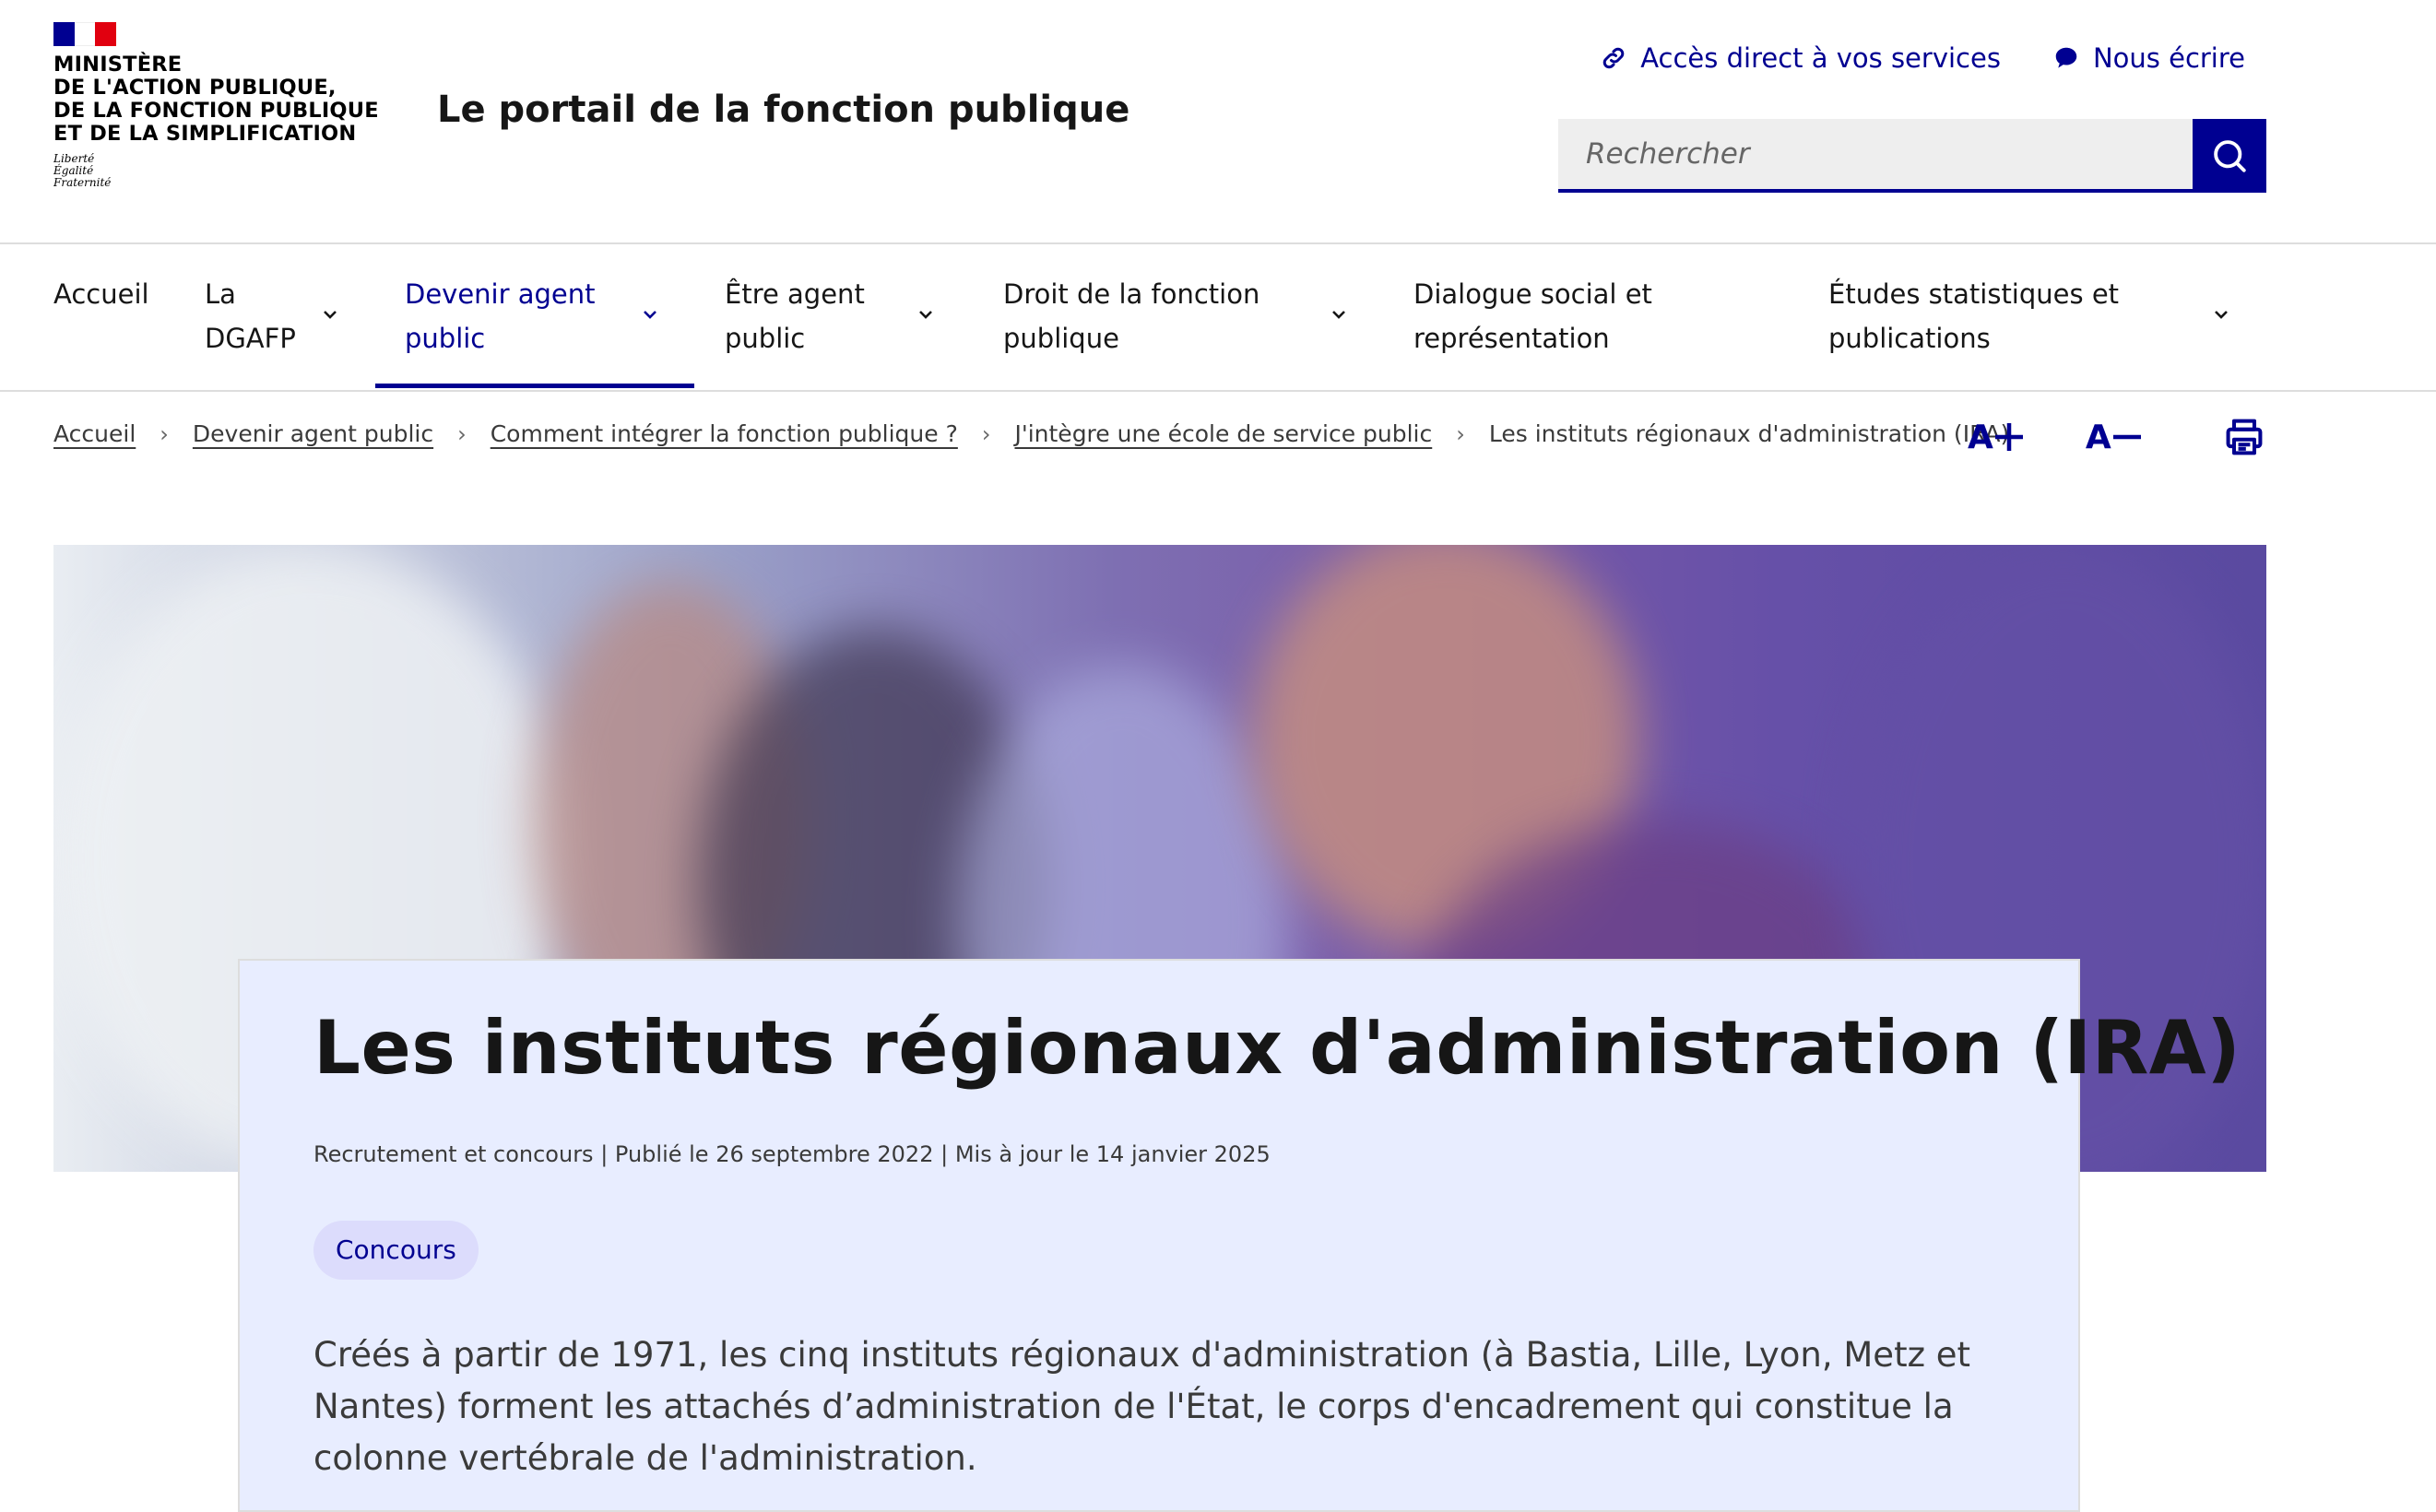  I want to click on contact-link: Nous écrire, so click(2148, 58).